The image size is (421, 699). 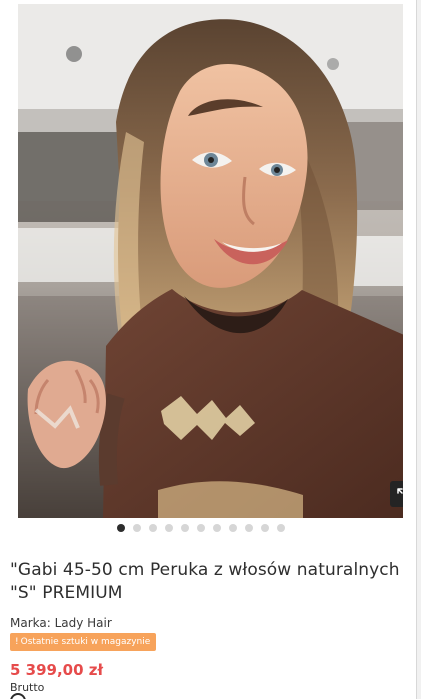 What do you see at coordinates (17, 642) in the screenshot?
I see `warning-icon: !` at bounding box center [17, 642].